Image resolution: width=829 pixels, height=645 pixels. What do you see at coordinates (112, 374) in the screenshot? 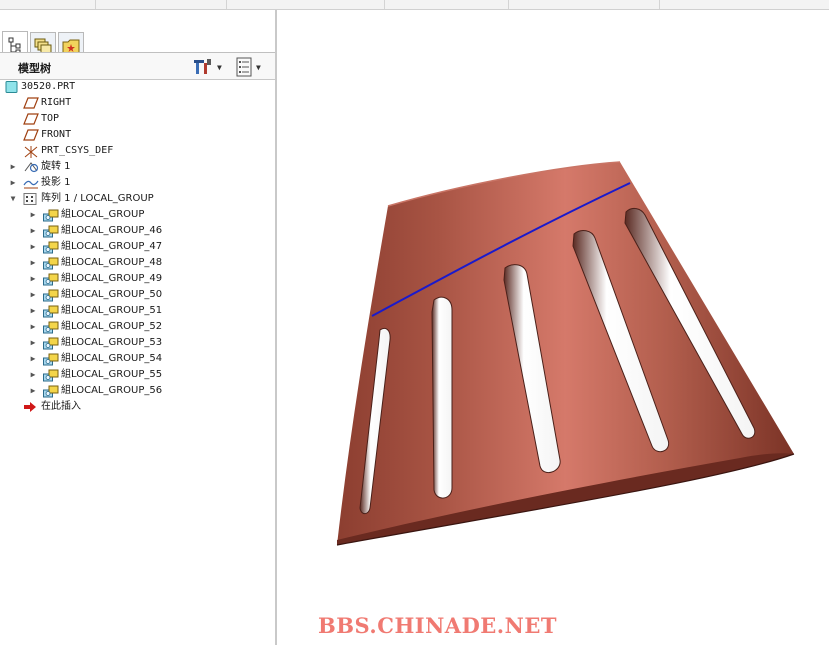
I see `tree-item-label: 組LOCAL_GROUP_55` at bounding box center [112, 374].